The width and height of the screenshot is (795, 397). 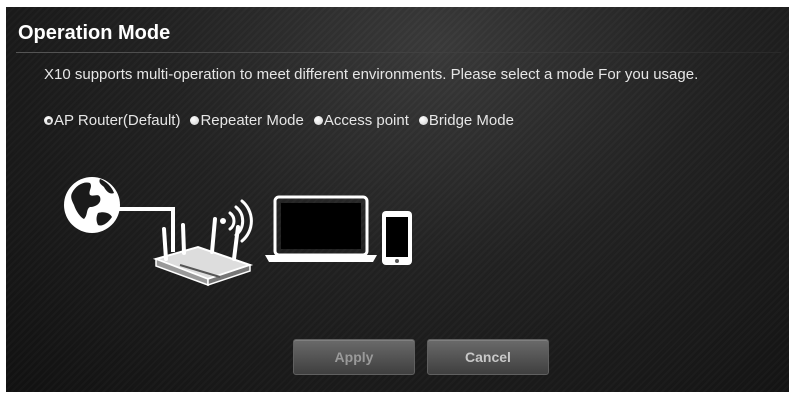 I want to click on wifi-signal-icon, so click(x=236, y=221).